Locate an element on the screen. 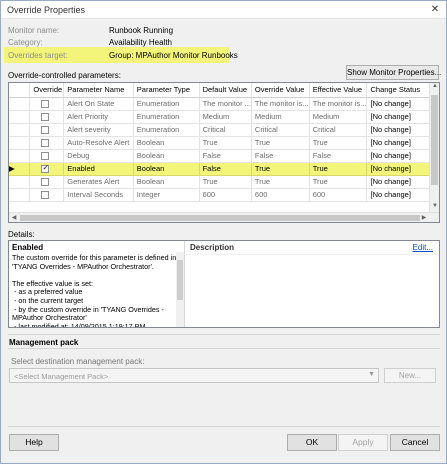 This screenshot has width=447, height=464. window-title: Override Properties is located at coordinates (46, 10).